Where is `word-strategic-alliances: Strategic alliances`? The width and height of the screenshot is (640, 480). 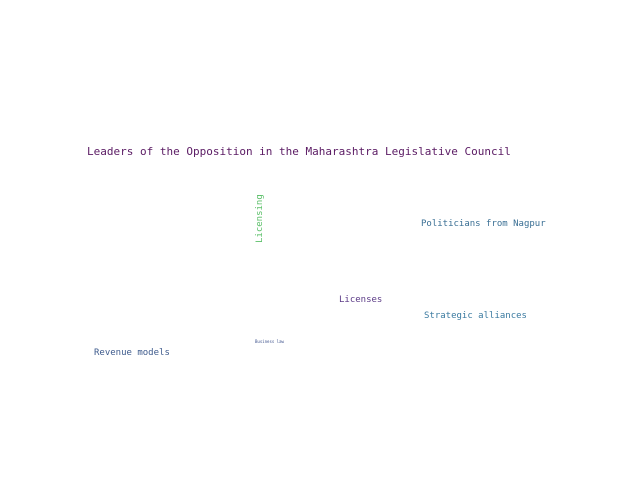 word-strategic-alliances: Strategic alliances is located at coordinates (475, 316).